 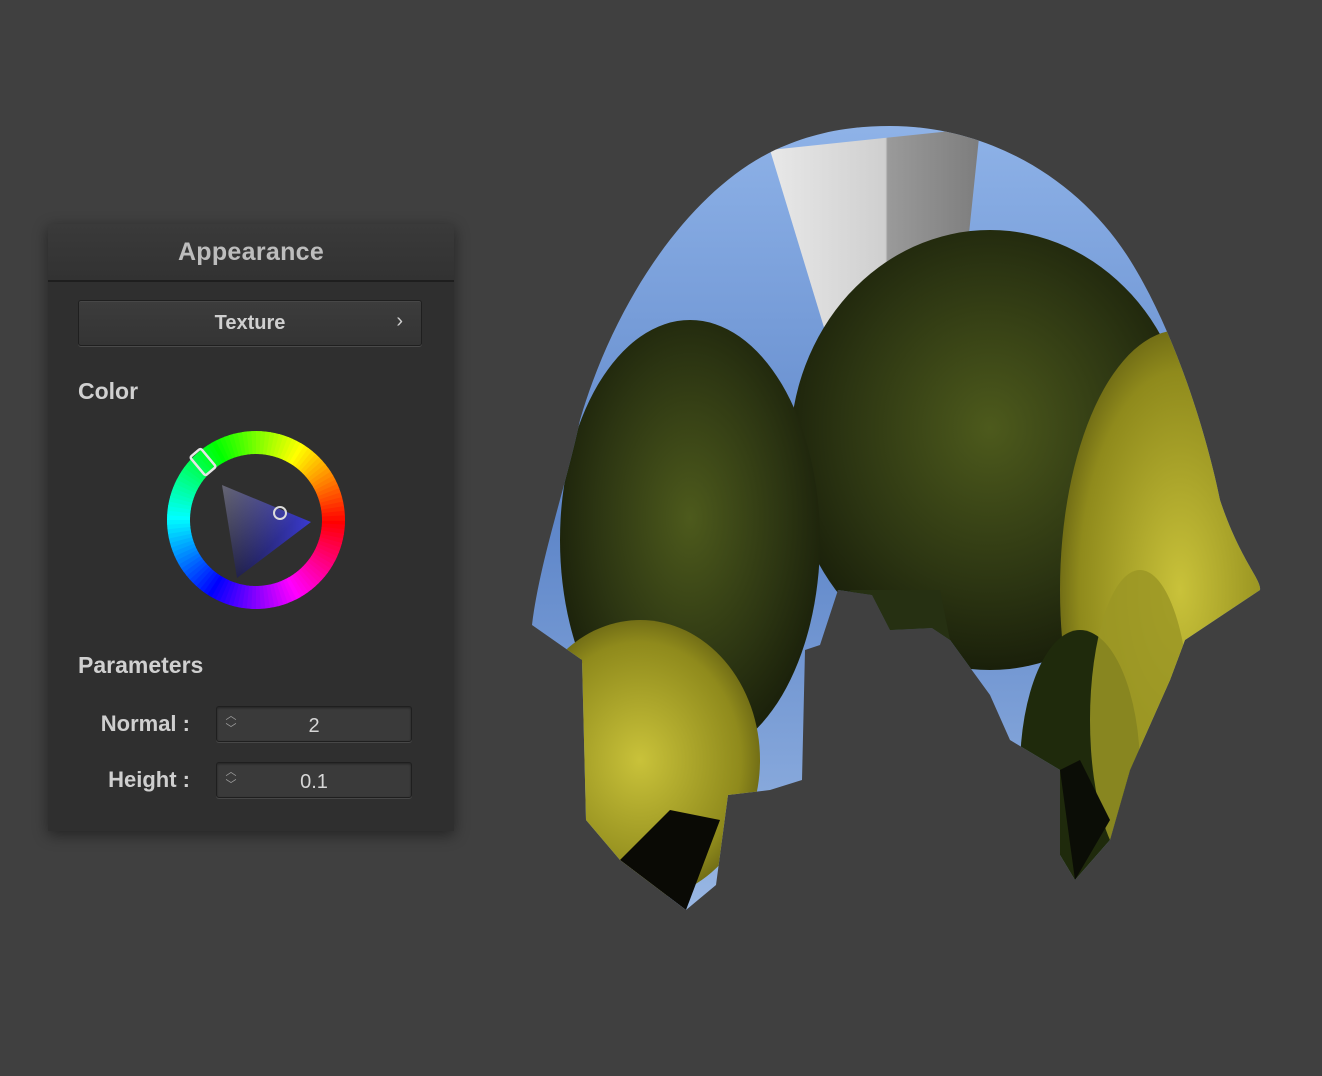 I want to click on chevron-right-icon: ›, so click(x=399, y=321).